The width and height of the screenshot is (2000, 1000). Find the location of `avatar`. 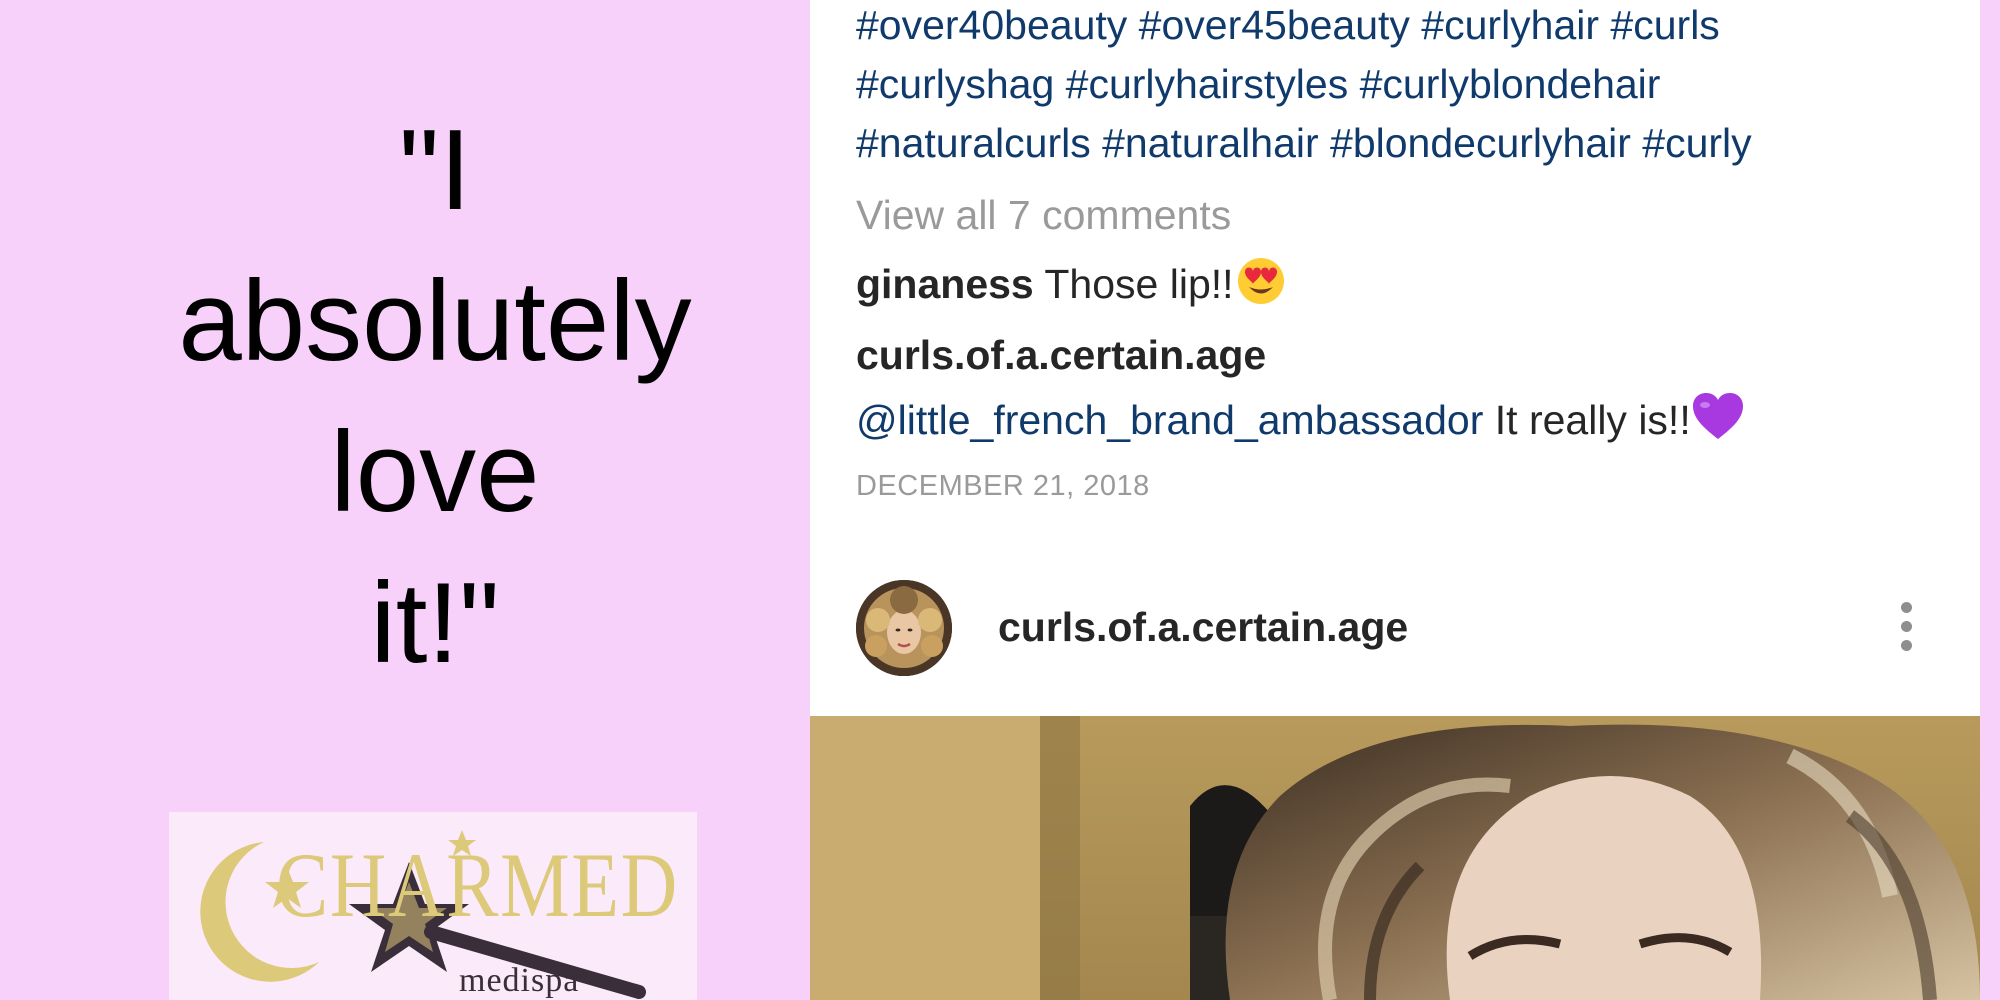

avatar is located at coordinates (904, 628).